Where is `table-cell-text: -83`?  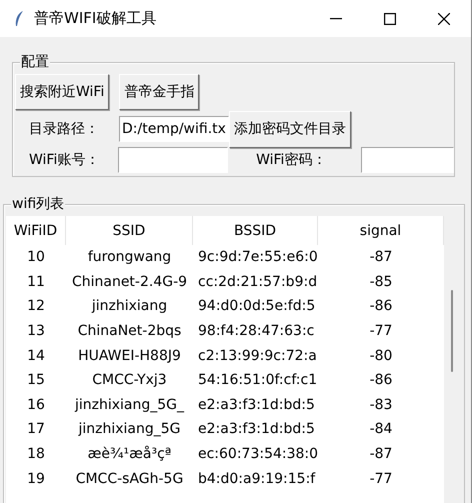 table-cell-text: -83 is located at coordinates (381, 405).